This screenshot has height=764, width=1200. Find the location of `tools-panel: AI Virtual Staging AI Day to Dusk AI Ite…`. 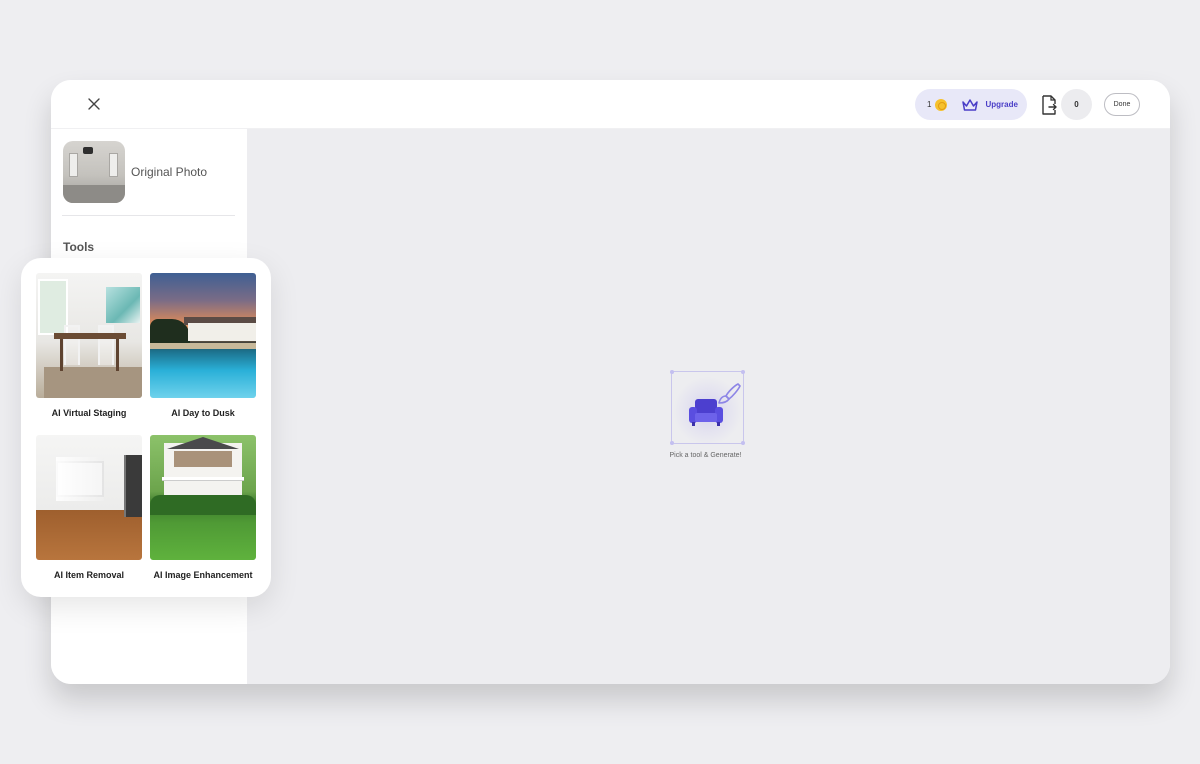

tools-panel: AI Virtual Staging AI Day to Dusk AI Ite… is located at coordinates (146, 427).